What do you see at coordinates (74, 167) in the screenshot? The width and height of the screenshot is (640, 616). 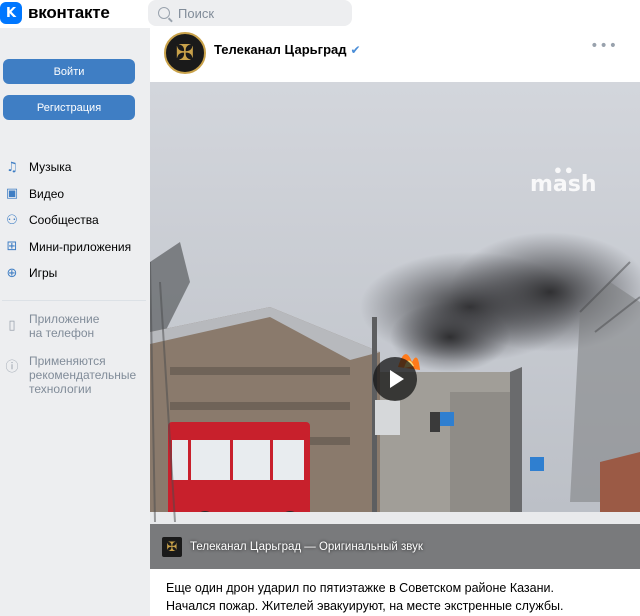 I see `sidebar-item-music: ♫ Музыка` at bounding box center [74, 167].